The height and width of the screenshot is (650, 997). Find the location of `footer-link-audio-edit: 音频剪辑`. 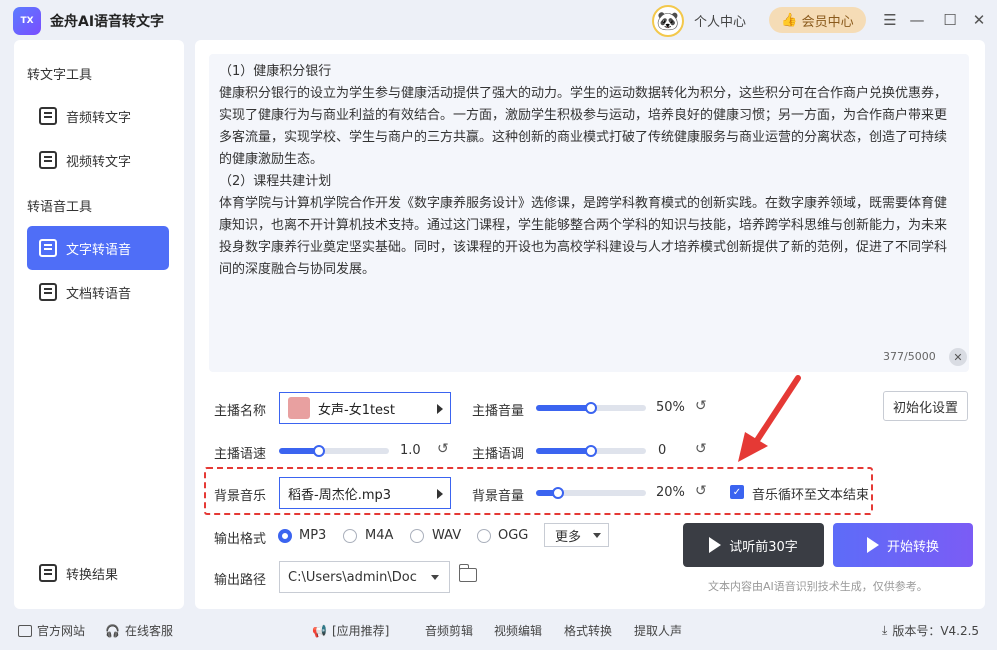

footer-link-audio-edit: 音频剪辑 is located at coordinates (449, 630).